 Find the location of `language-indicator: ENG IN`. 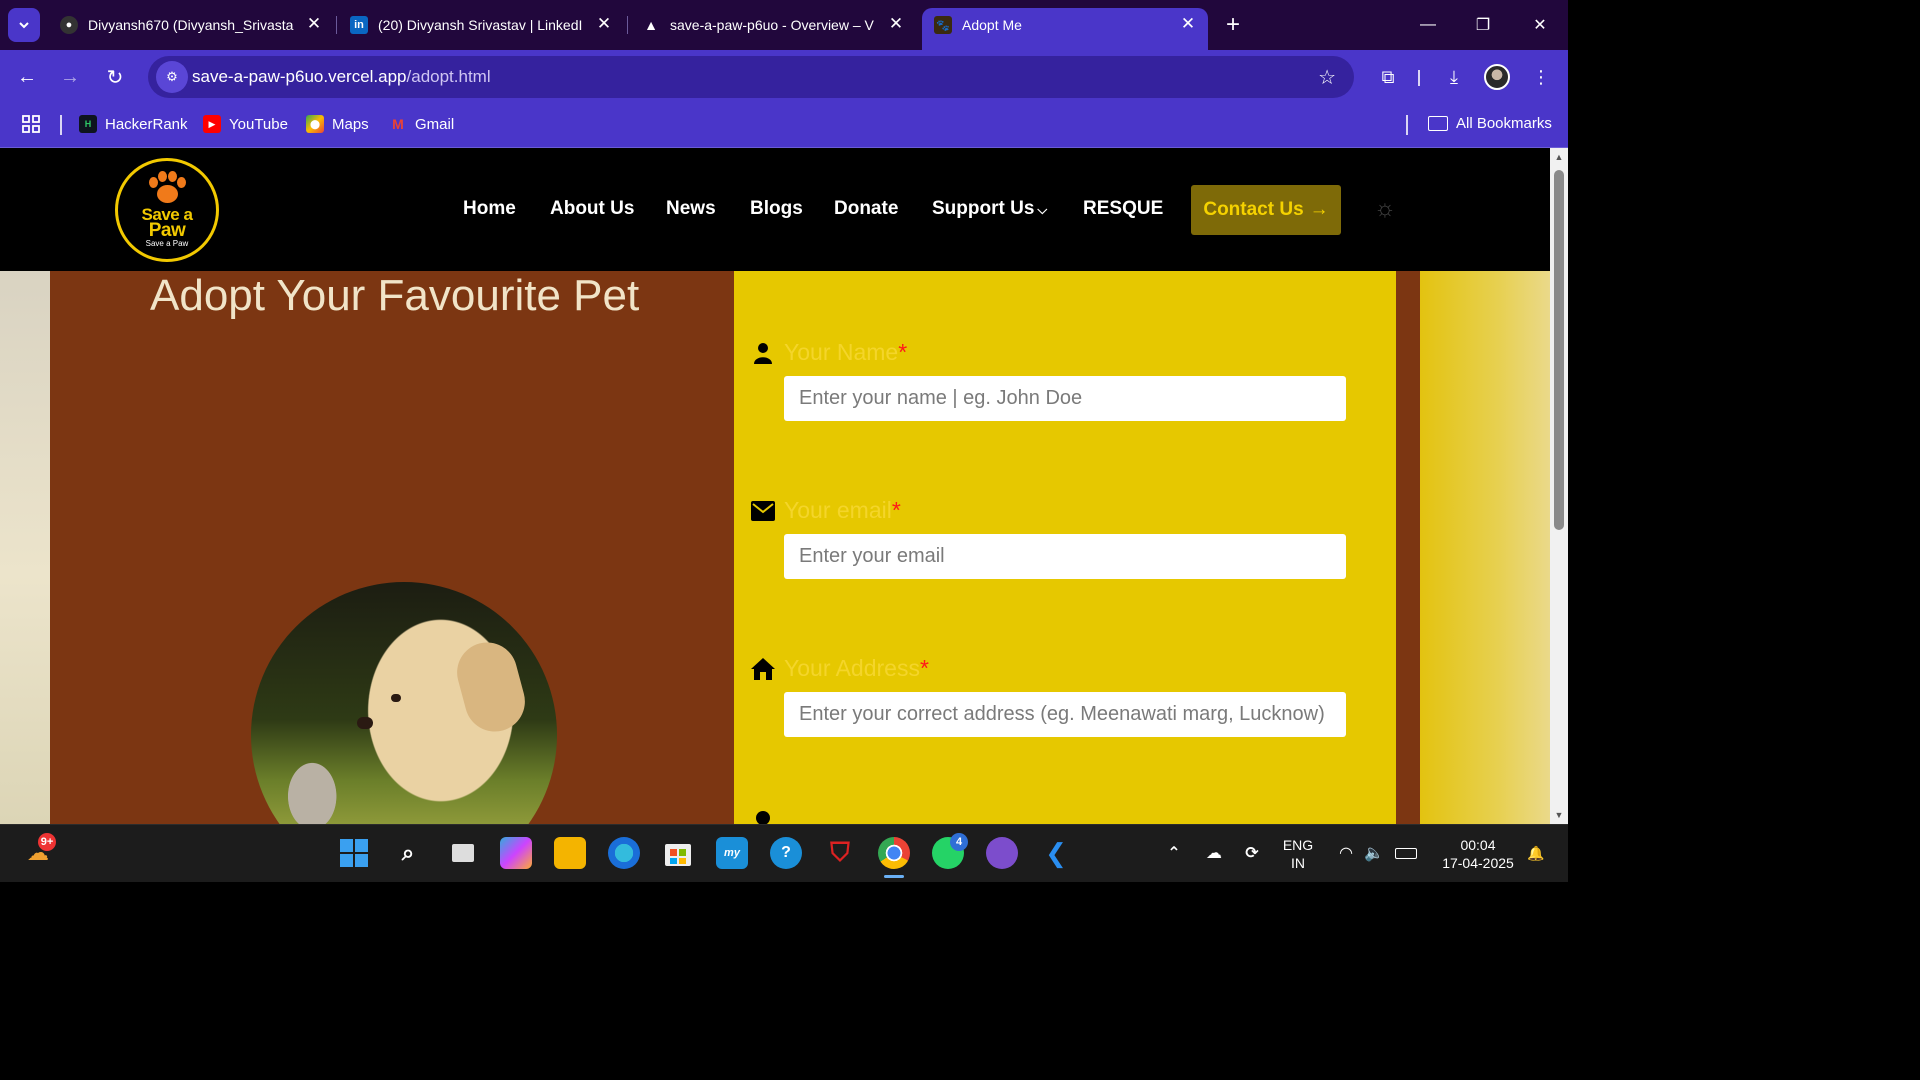

language-indicator: ENG IN is located at coordinates (1298, 854).